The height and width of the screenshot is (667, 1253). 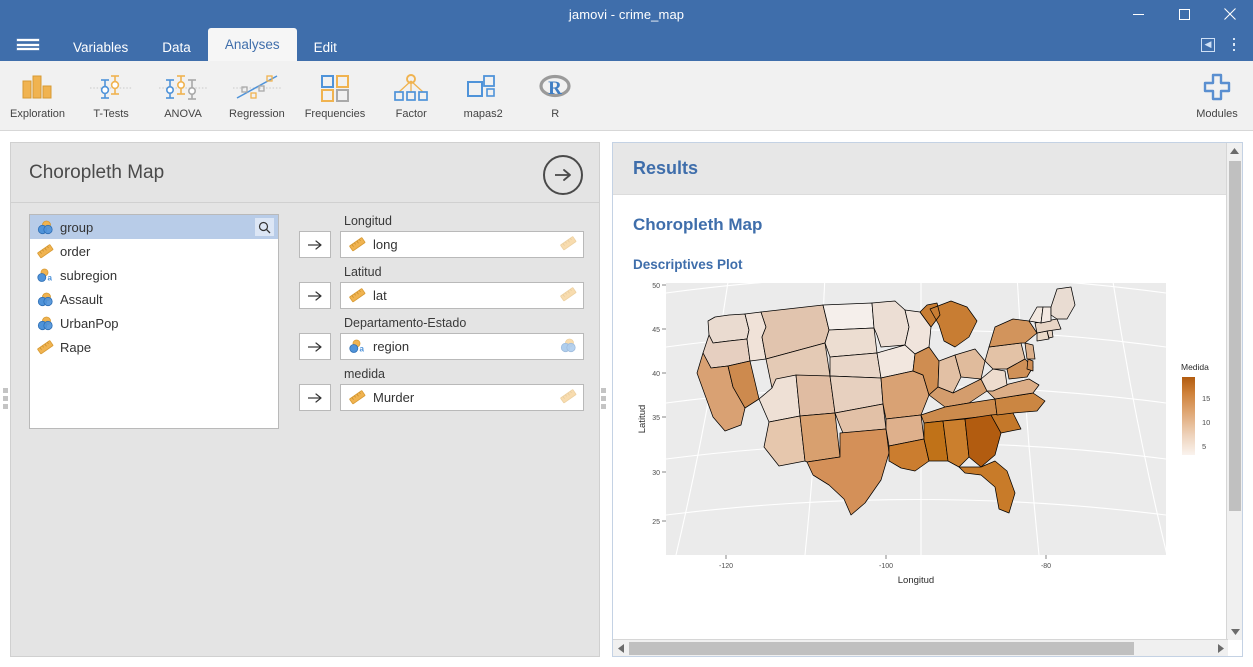 I want to click on left-panel-drag-handle, so click(x=5, y=398).